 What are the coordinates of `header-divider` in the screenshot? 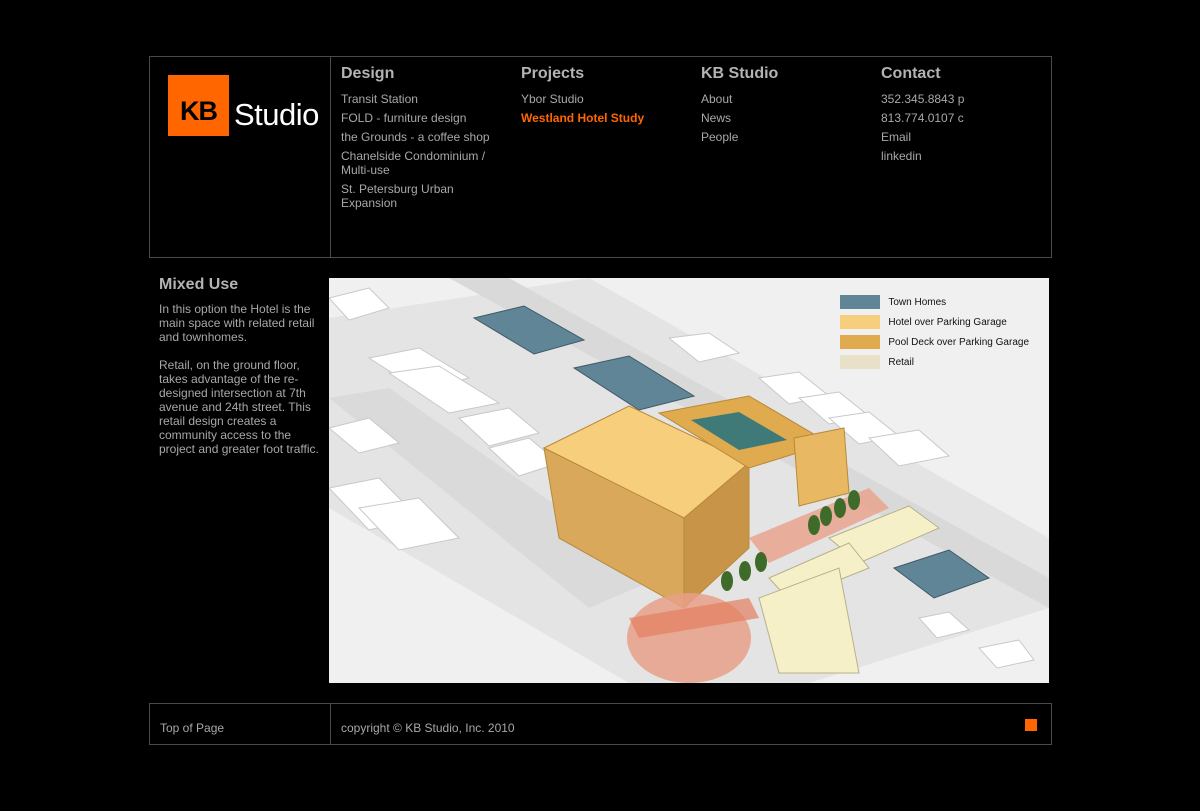 It's located at (330, 157).